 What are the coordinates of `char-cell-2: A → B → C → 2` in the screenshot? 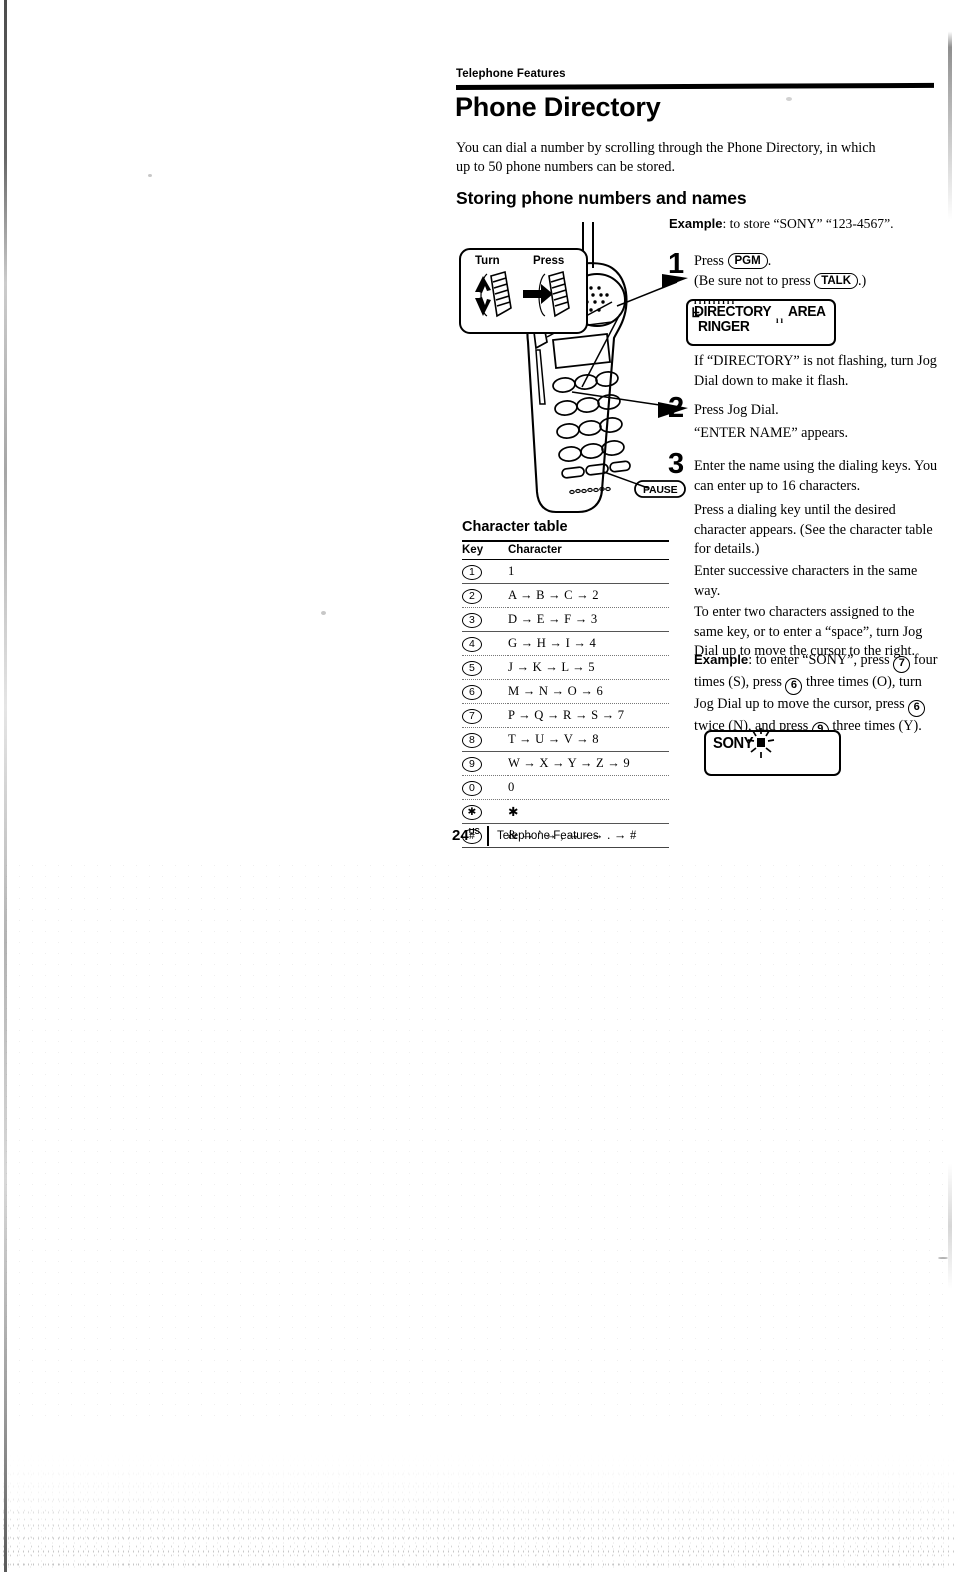 It's located at (553, 595).